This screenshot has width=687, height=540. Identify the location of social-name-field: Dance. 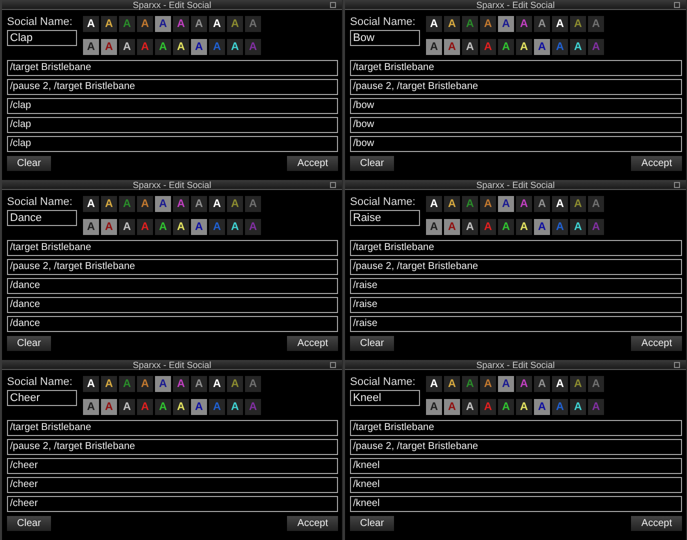
(42, 218).